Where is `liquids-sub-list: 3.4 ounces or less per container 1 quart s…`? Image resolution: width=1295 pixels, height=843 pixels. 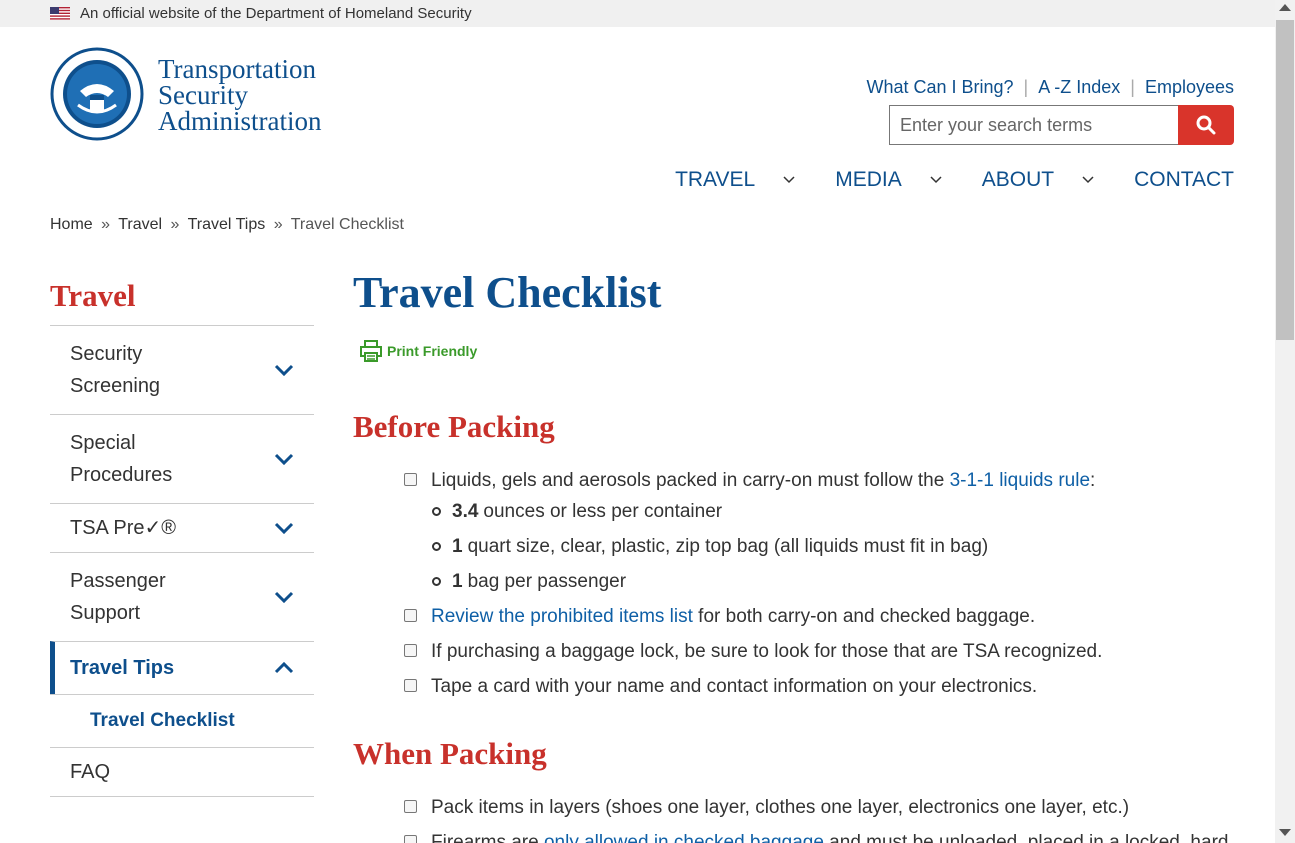 liquids-sub-list: 3.4 ounces or less per container 1 quart s… is located at coordinates (767, 546).